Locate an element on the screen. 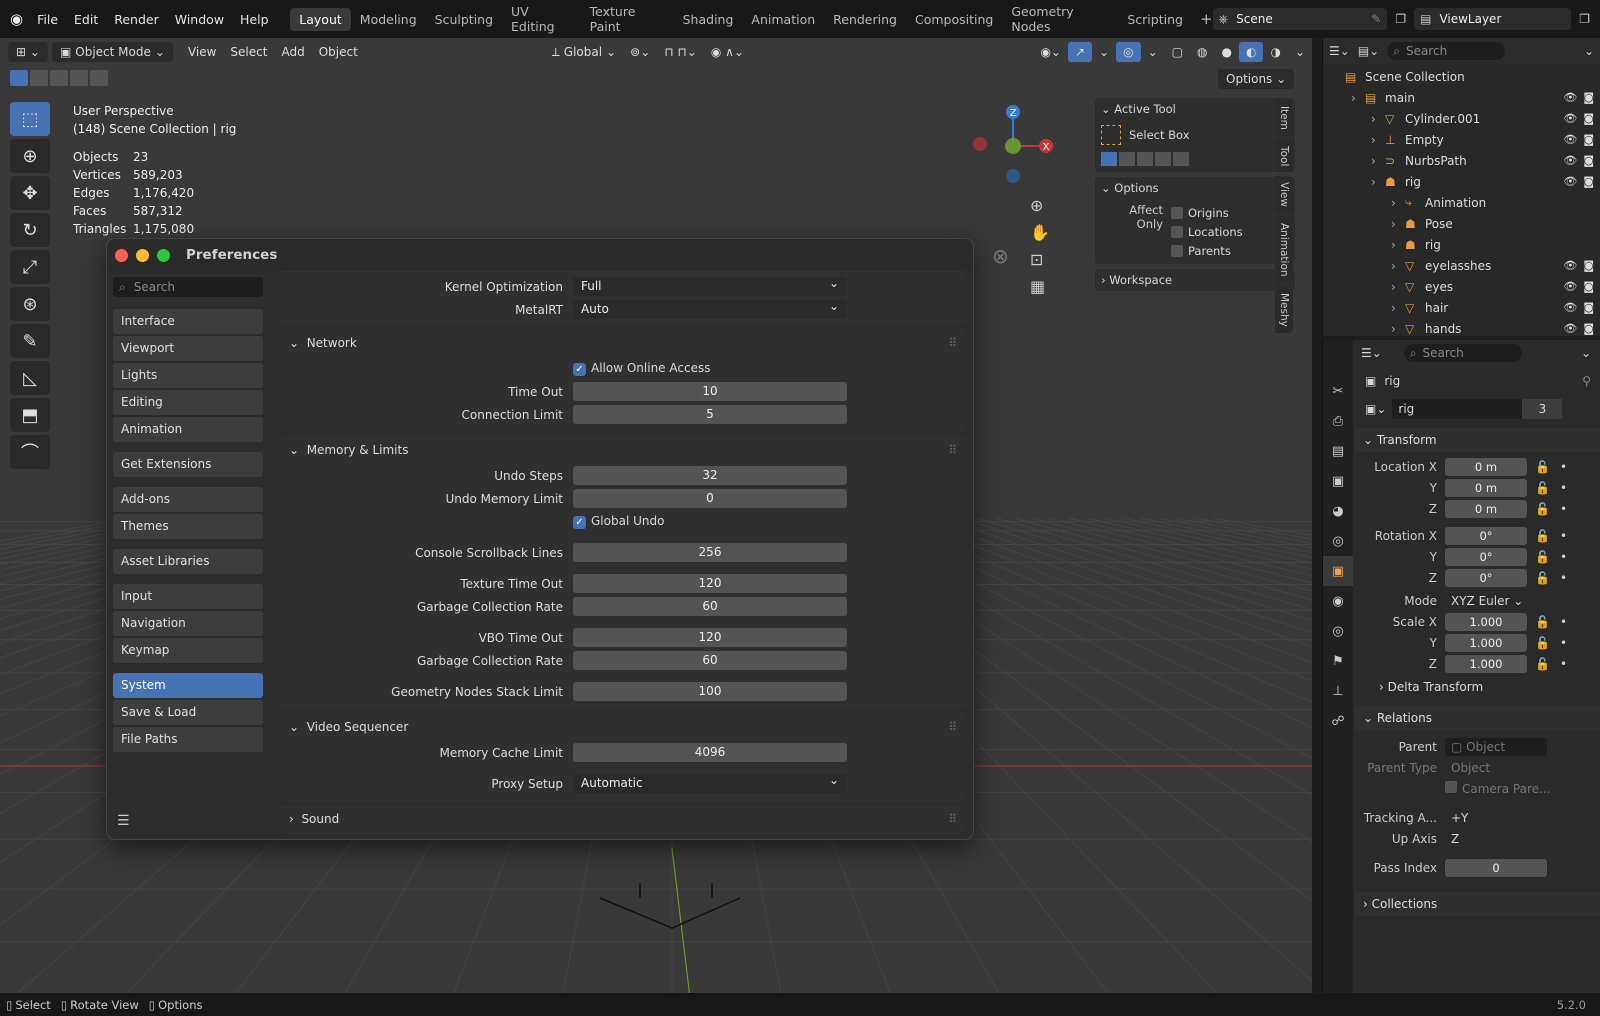 This screenshot has height=1016, width=1600. pass-index-field: 0 is located at coordinates (1496, 867).